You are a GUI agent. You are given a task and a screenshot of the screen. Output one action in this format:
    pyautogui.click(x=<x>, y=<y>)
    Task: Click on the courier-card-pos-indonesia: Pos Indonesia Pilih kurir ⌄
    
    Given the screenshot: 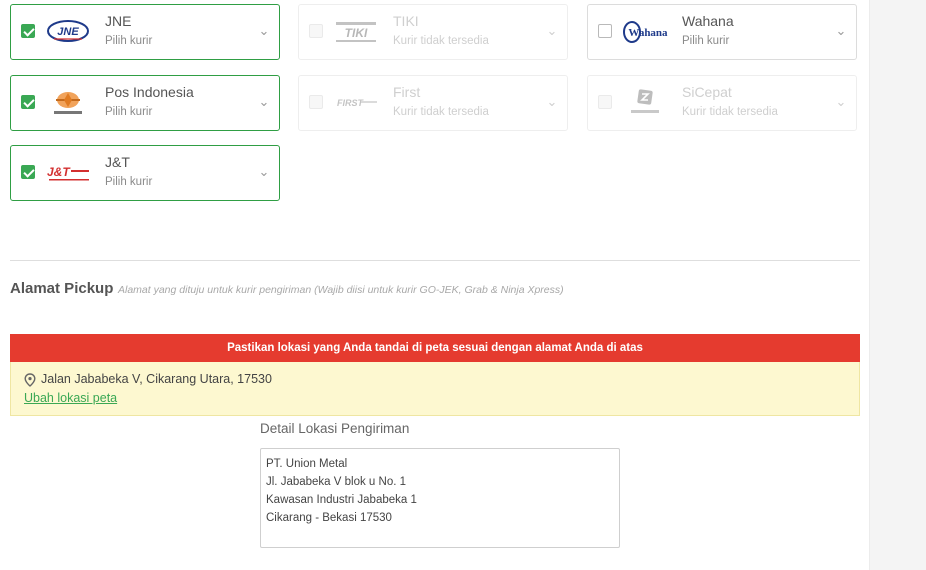 What is the action you would take?
    pyautogui.click(x=145, y=103)
    